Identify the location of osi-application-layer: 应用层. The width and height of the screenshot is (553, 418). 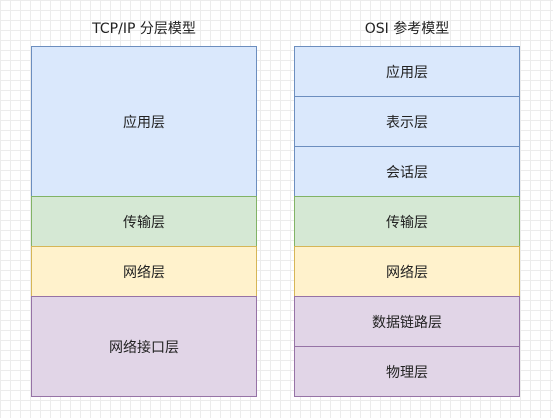
(407, 71).